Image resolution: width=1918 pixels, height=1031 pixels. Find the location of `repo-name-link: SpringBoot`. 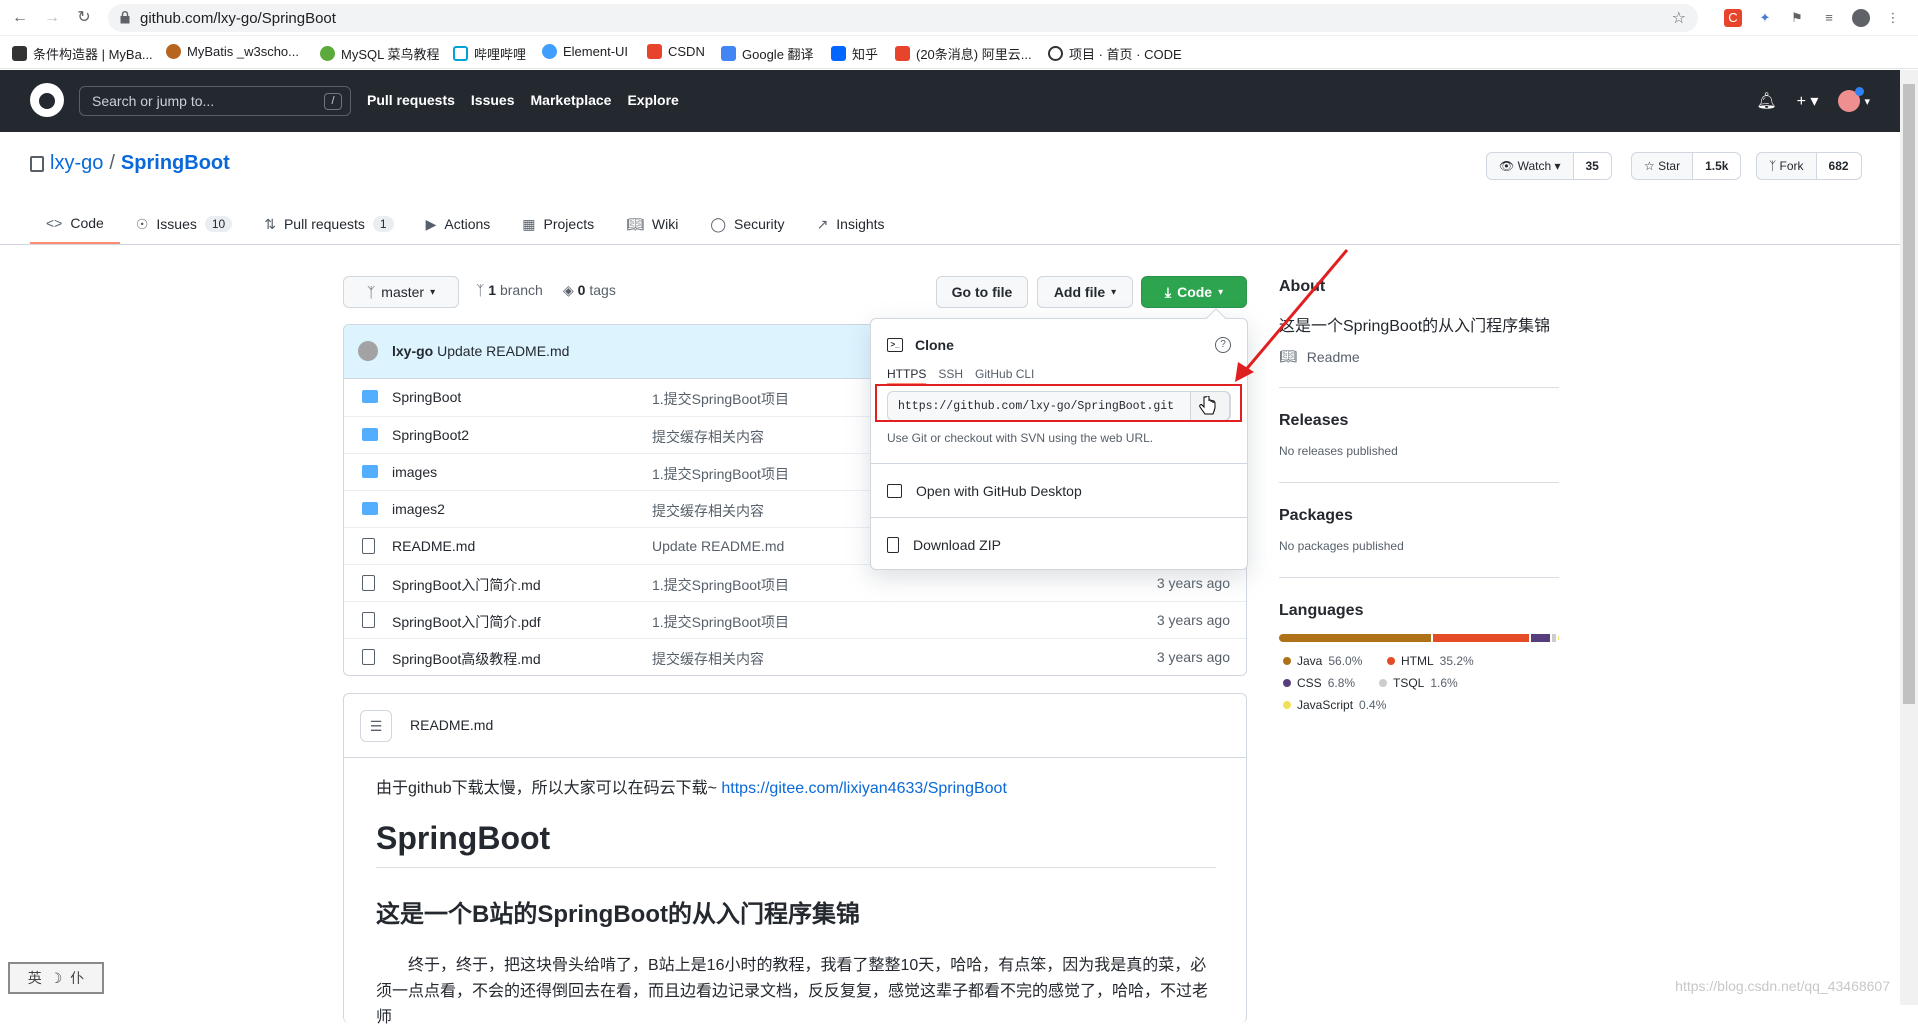

repo-name-link: SpringBoot is located at coordinates (175, 163).